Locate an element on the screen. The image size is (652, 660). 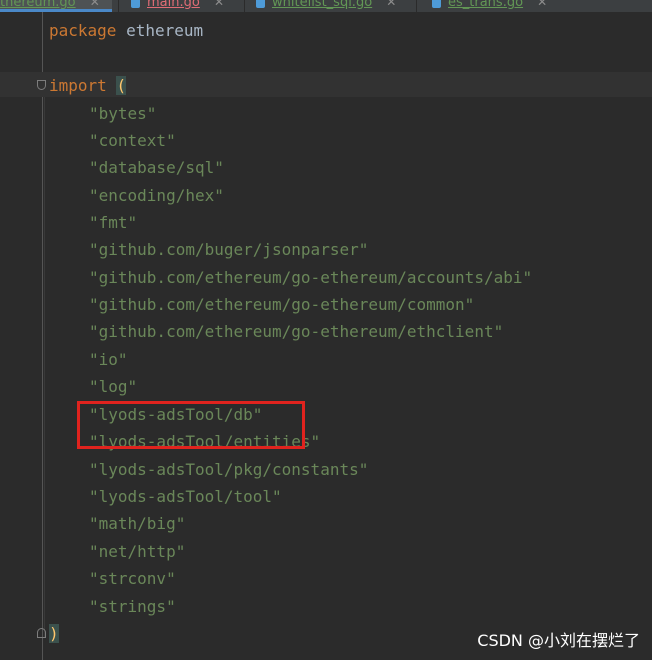
tab-whitelist-sql-go: whitelist_sql.go ✕ is located at coordinates (326, 6).